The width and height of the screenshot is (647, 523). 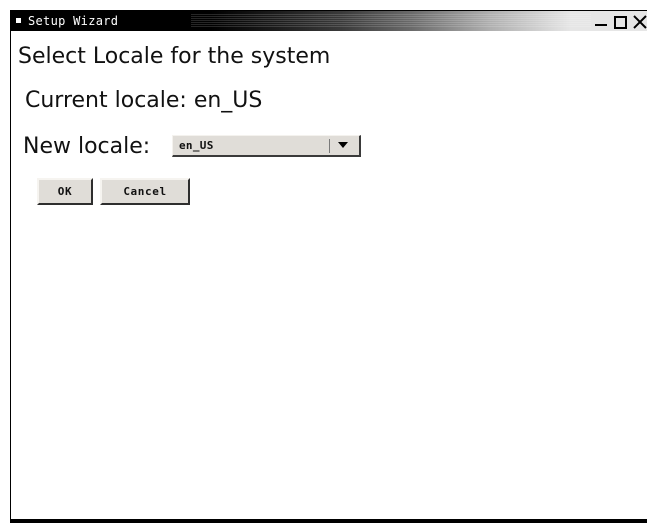 What do you see at coordinates (145, 191) in the screenshot?
I see `cancel-button: Cancel` at bounding box center [145, 191].